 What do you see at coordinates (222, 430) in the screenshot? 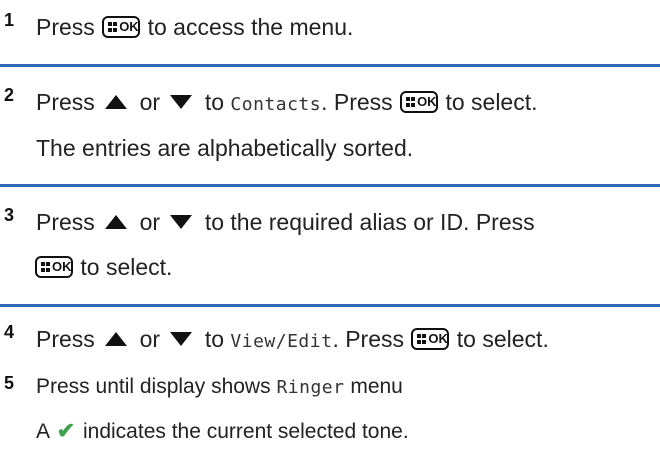
I see `step-note: A ✔ indicates the current selected tone.` at bounding box center [222, 430].